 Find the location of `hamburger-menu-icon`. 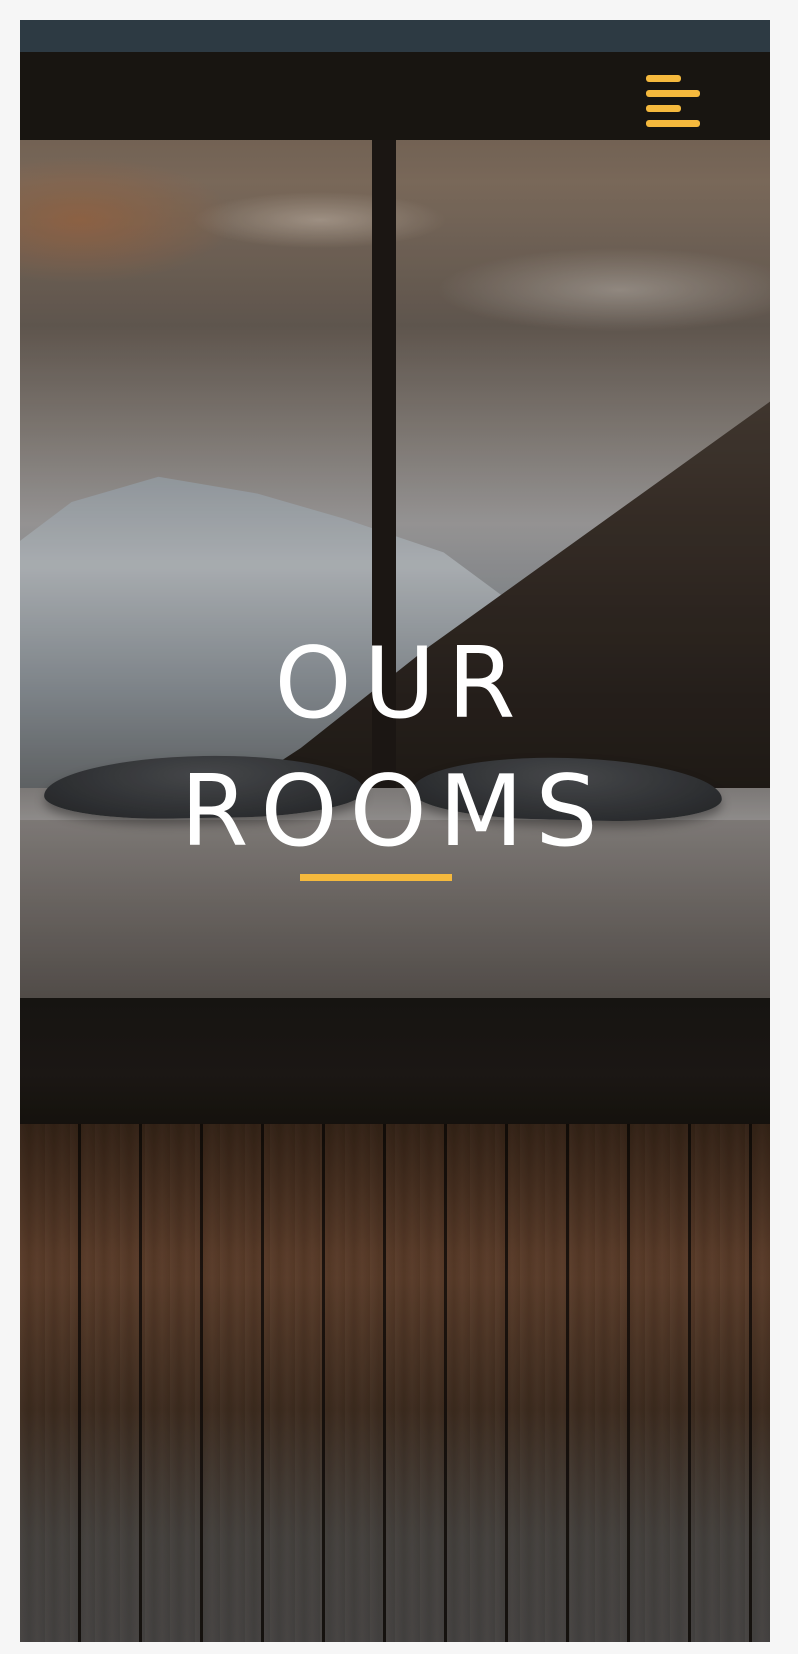

hamburger-menu-icon is located at coordinates (672, 104).